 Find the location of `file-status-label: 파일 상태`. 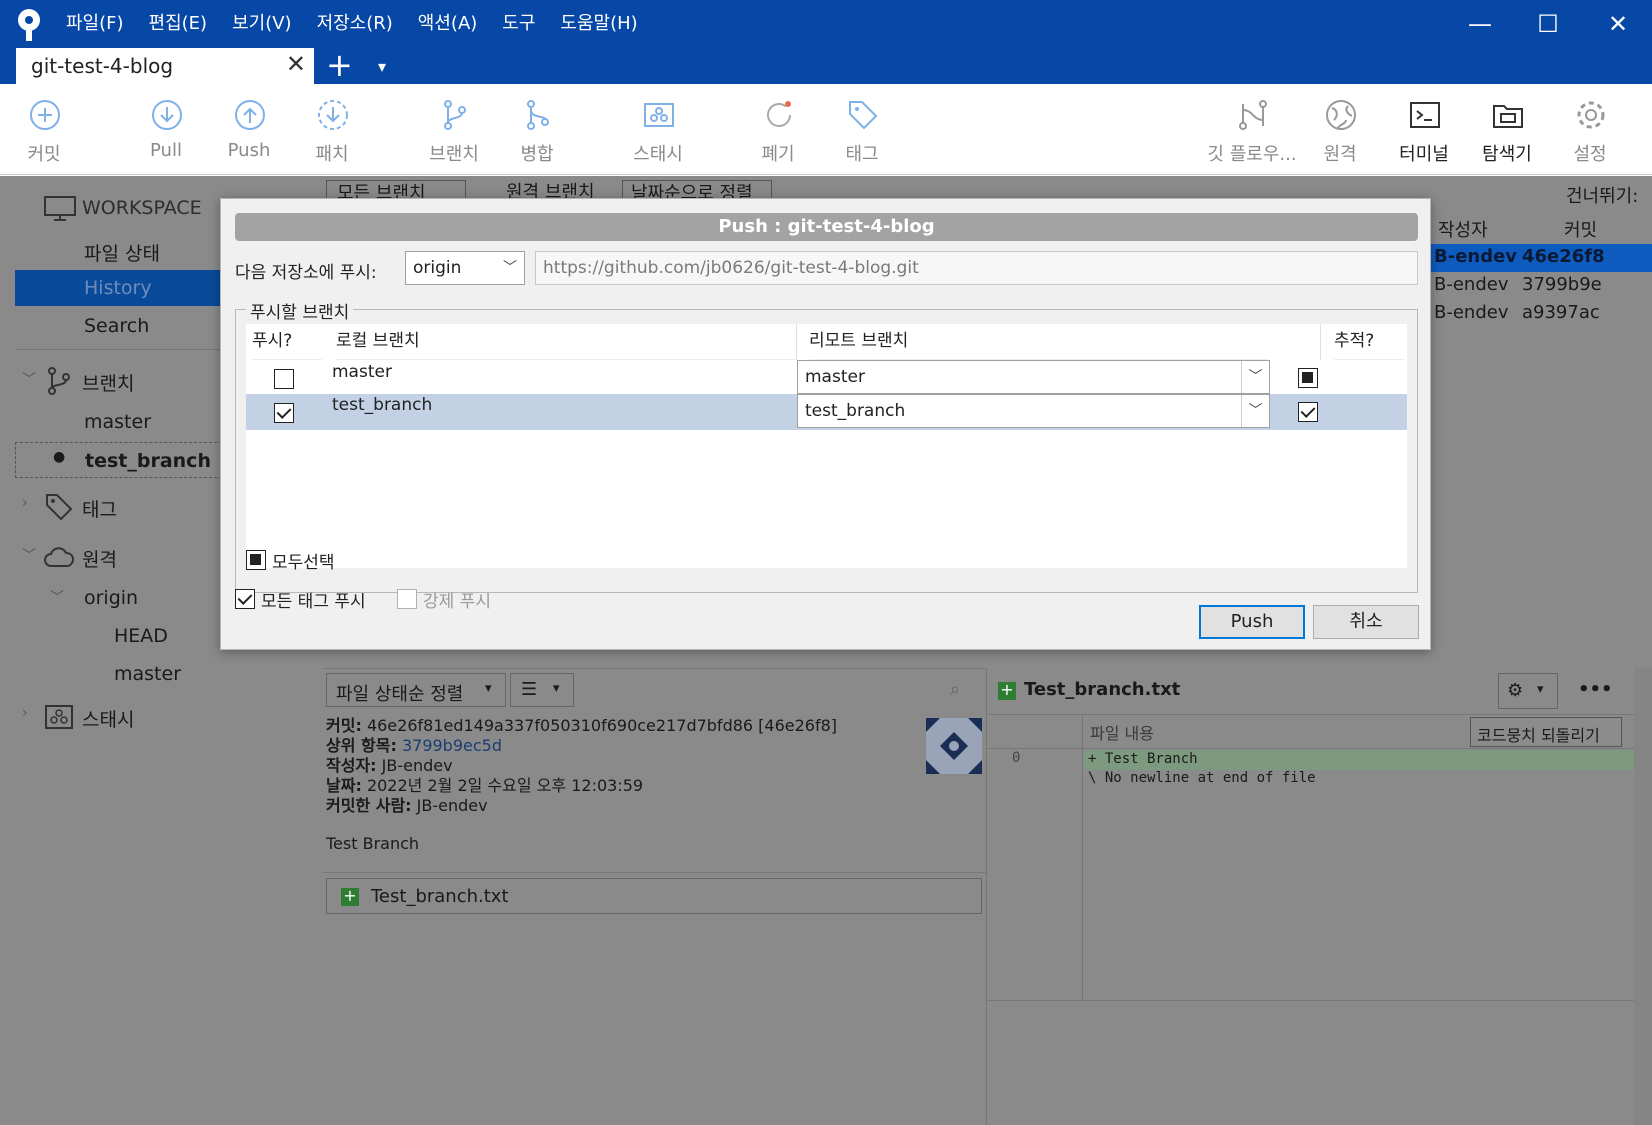

file-status-label: 파일 상태 is located at coordinates (122, 254).